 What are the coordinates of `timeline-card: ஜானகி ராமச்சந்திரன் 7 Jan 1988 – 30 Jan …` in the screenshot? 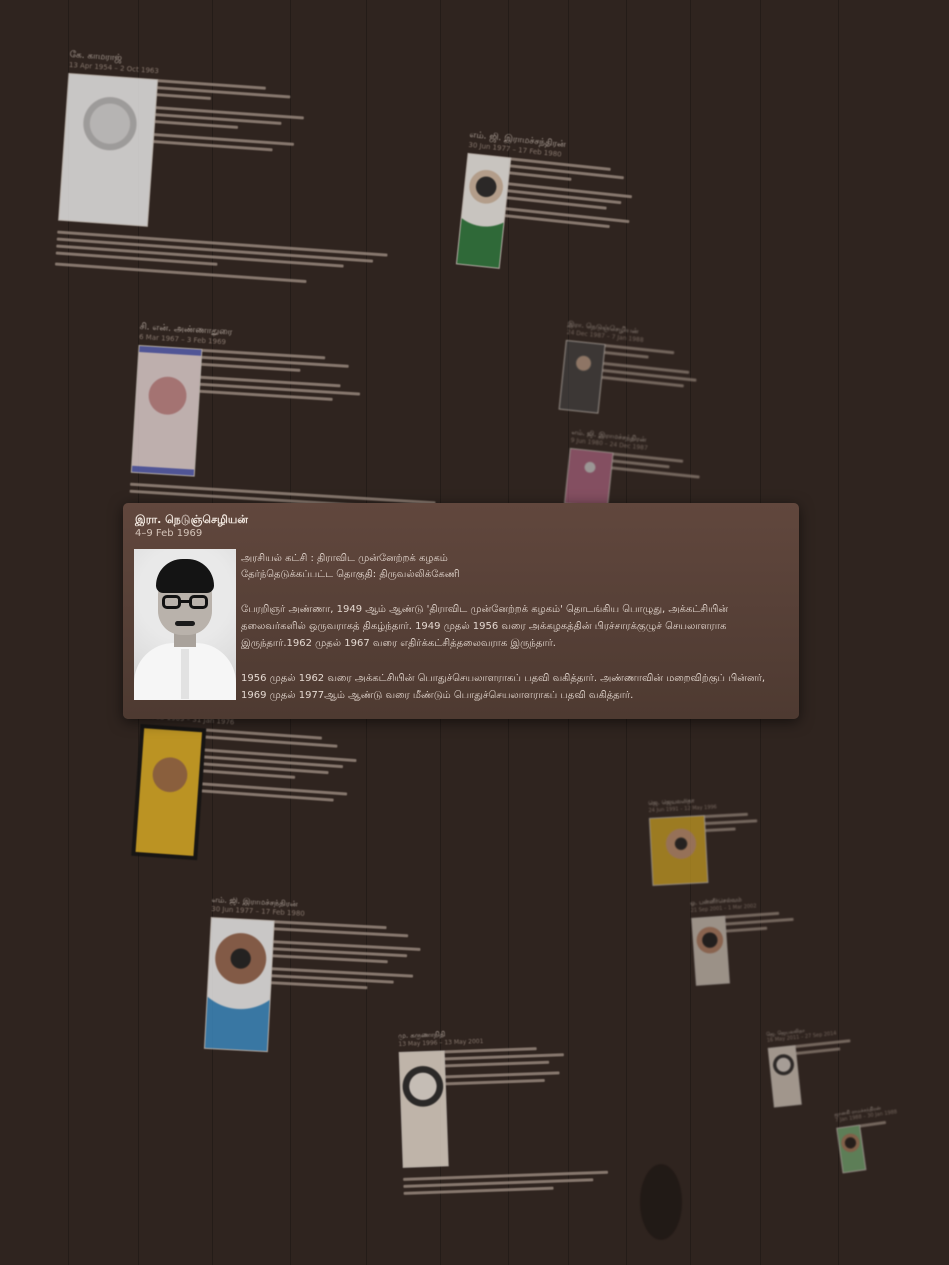 It's located at (888, 1137).